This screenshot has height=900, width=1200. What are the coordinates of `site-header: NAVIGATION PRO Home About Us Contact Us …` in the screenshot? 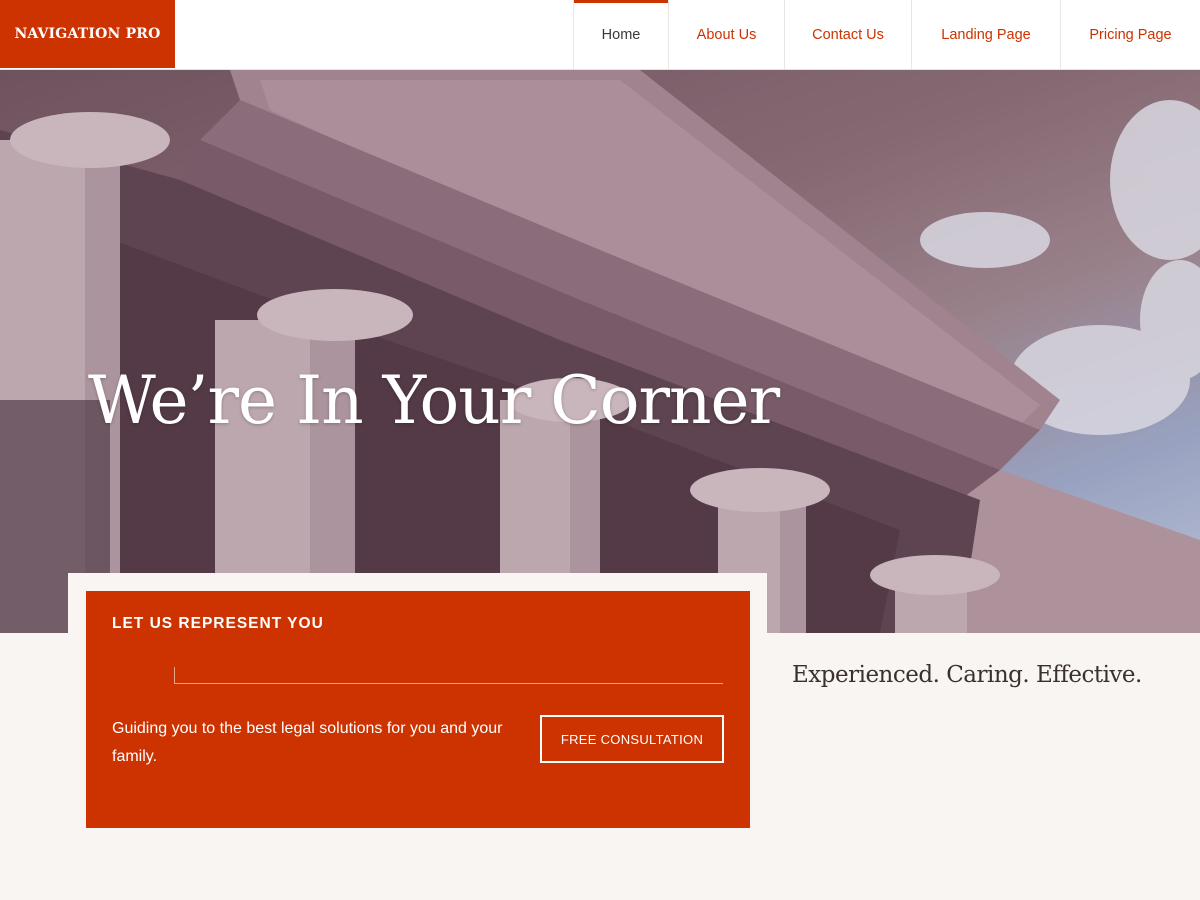 It's located at (600, 35).